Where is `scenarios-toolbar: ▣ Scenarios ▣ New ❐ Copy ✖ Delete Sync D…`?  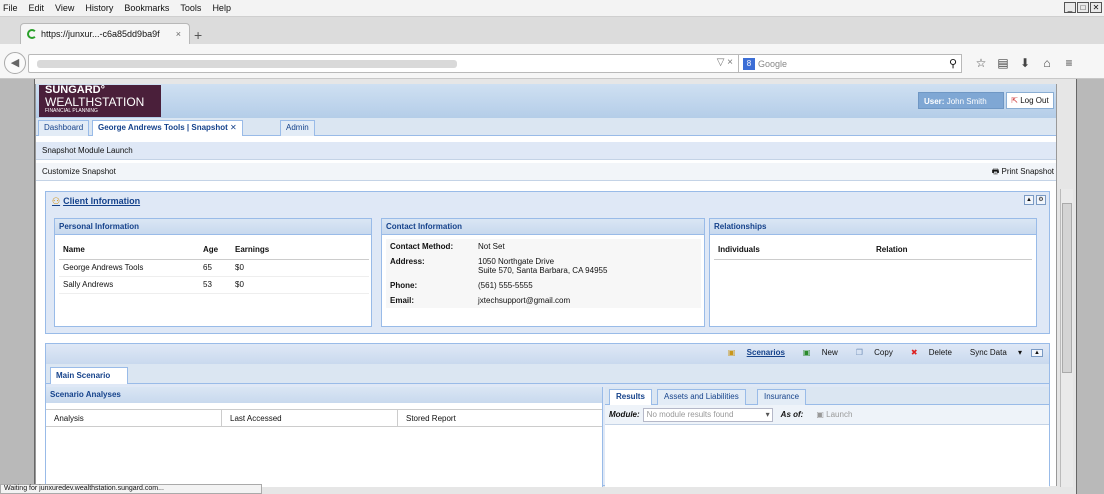 scenarios-toolbar: ▣ Scenarios ▣ New ❐ Copy ✖ Delete Sync D… is located at coordinates (547, 354).